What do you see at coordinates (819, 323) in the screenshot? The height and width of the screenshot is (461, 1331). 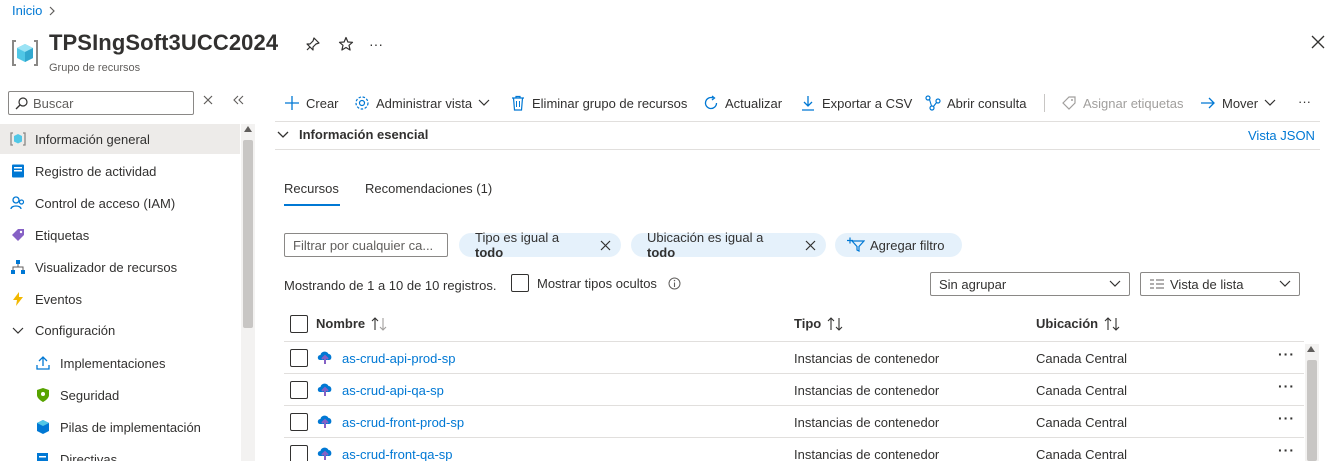 I see `column-header-type: Tipo` at bounding box center [819, 323].